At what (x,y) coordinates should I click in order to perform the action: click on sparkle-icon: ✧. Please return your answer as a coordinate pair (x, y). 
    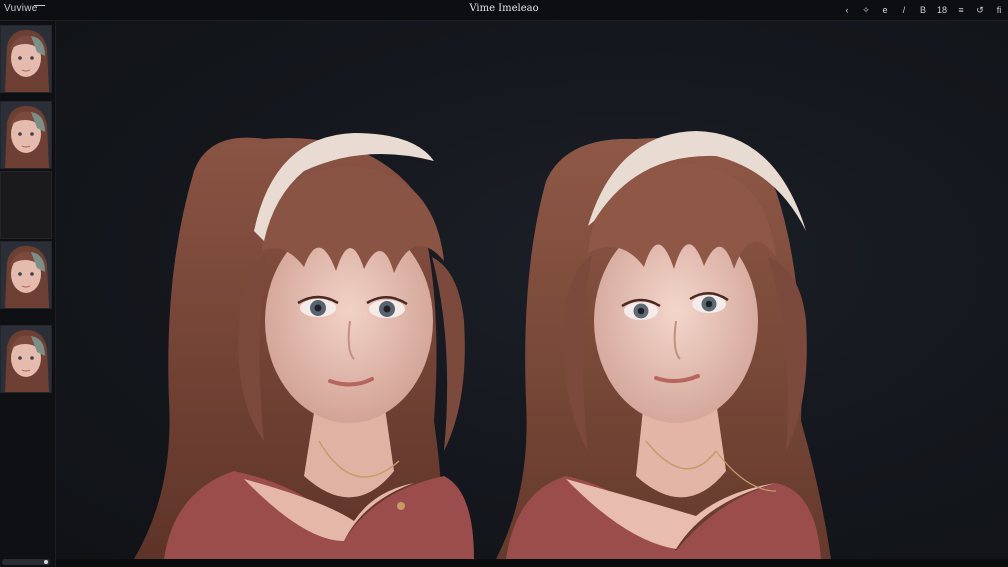
    Looking at the image, I should click on (866, 10).